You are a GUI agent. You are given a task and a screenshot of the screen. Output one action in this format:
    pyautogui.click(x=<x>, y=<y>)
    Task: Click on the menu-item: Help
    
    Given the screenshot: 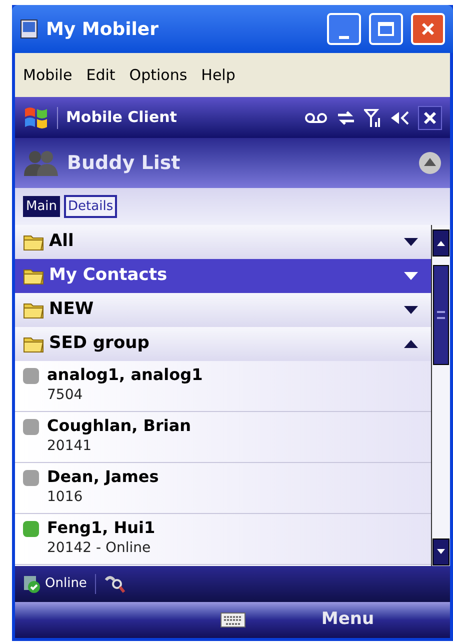 What is the action you would take?
    pyautogui.click(x=218, y=75)
    